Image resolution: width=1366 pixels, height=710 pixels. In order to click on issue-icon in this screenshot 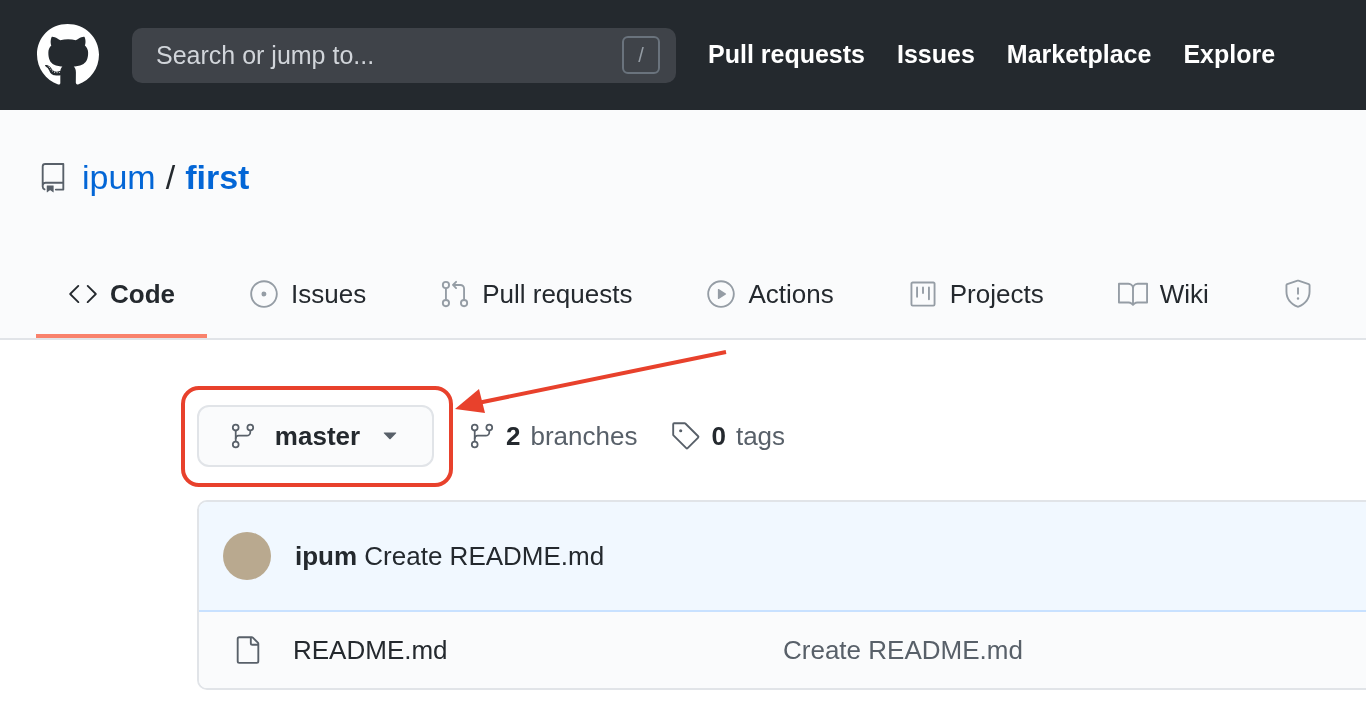, I will do `click(264, 294)`.